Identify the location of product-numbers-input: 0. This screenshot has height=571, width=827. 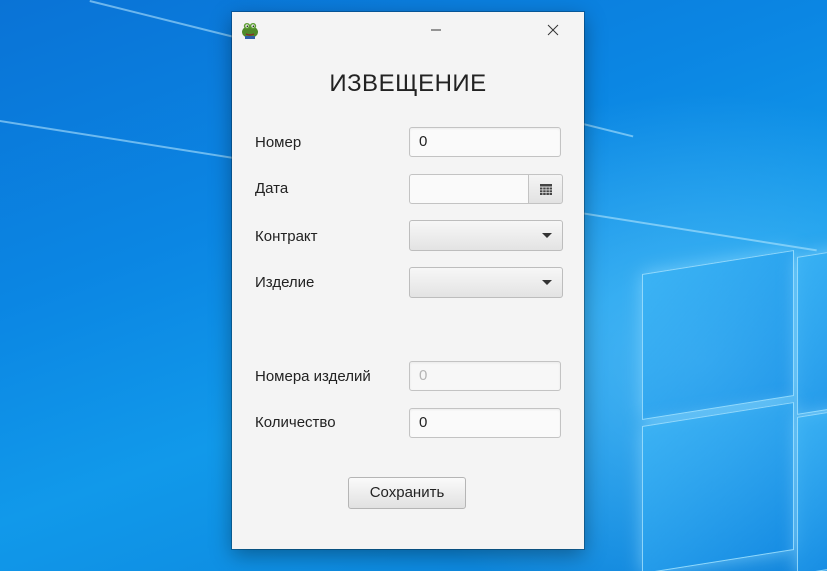
(485, 376).